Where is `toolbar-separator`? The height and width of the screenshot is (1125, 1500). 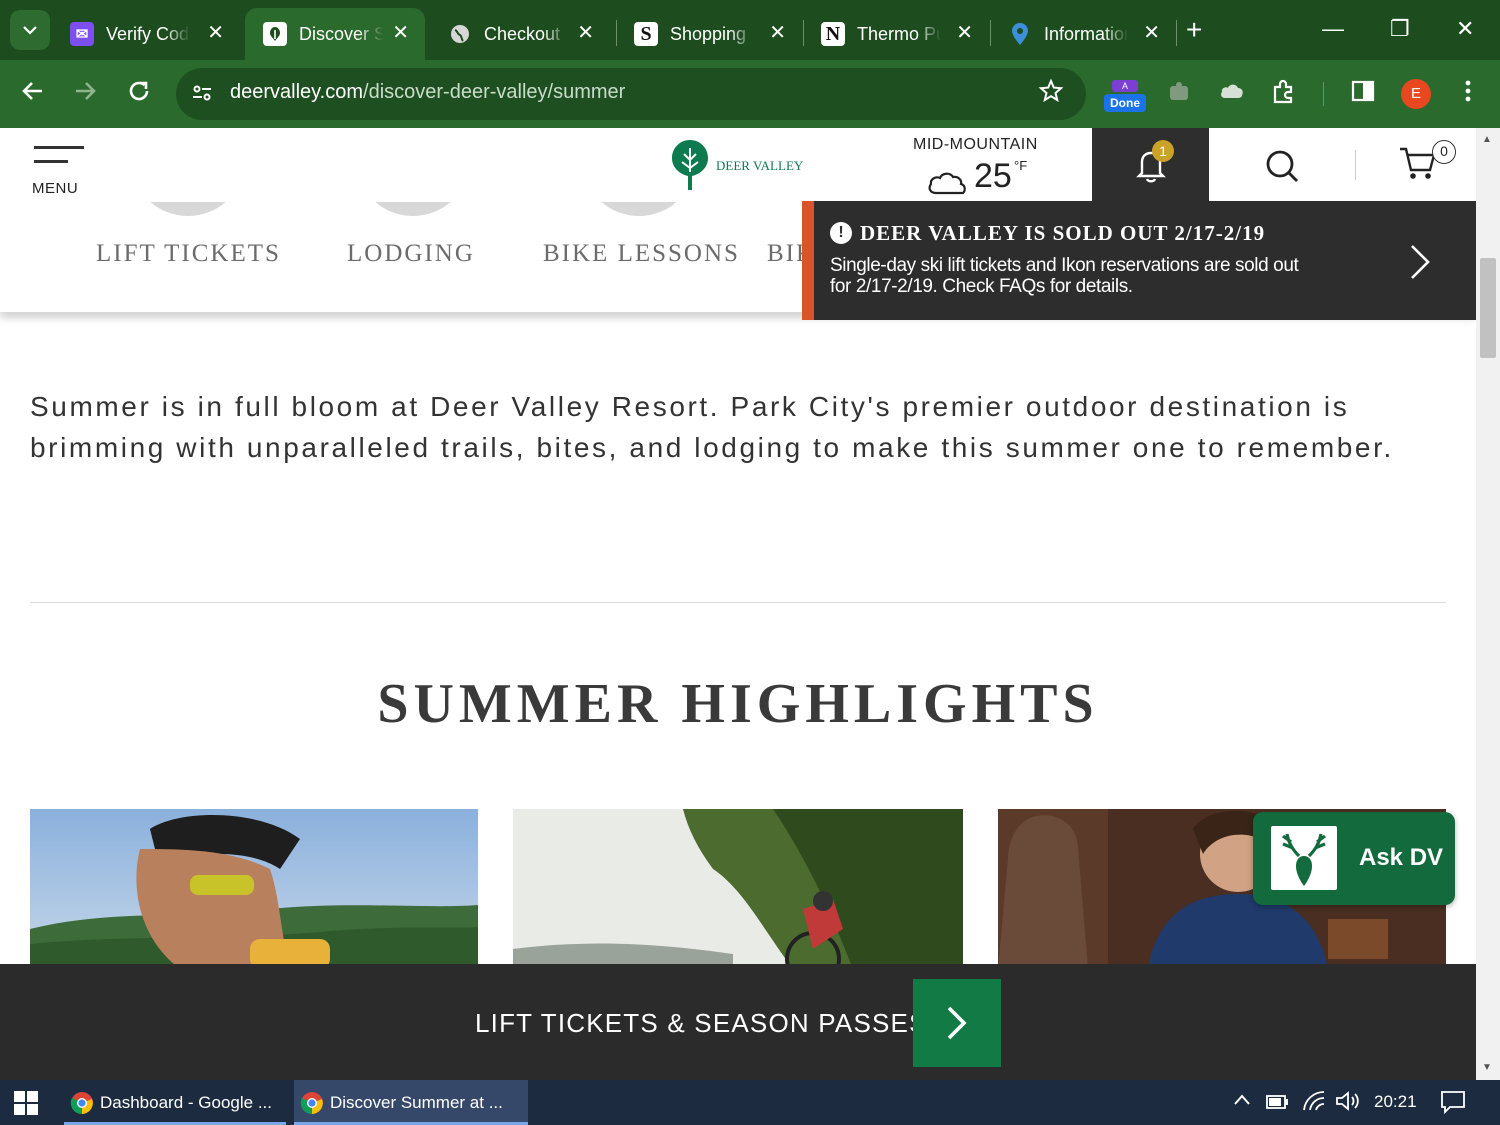
toolbar-separator is located at coordinates (1323, 94).